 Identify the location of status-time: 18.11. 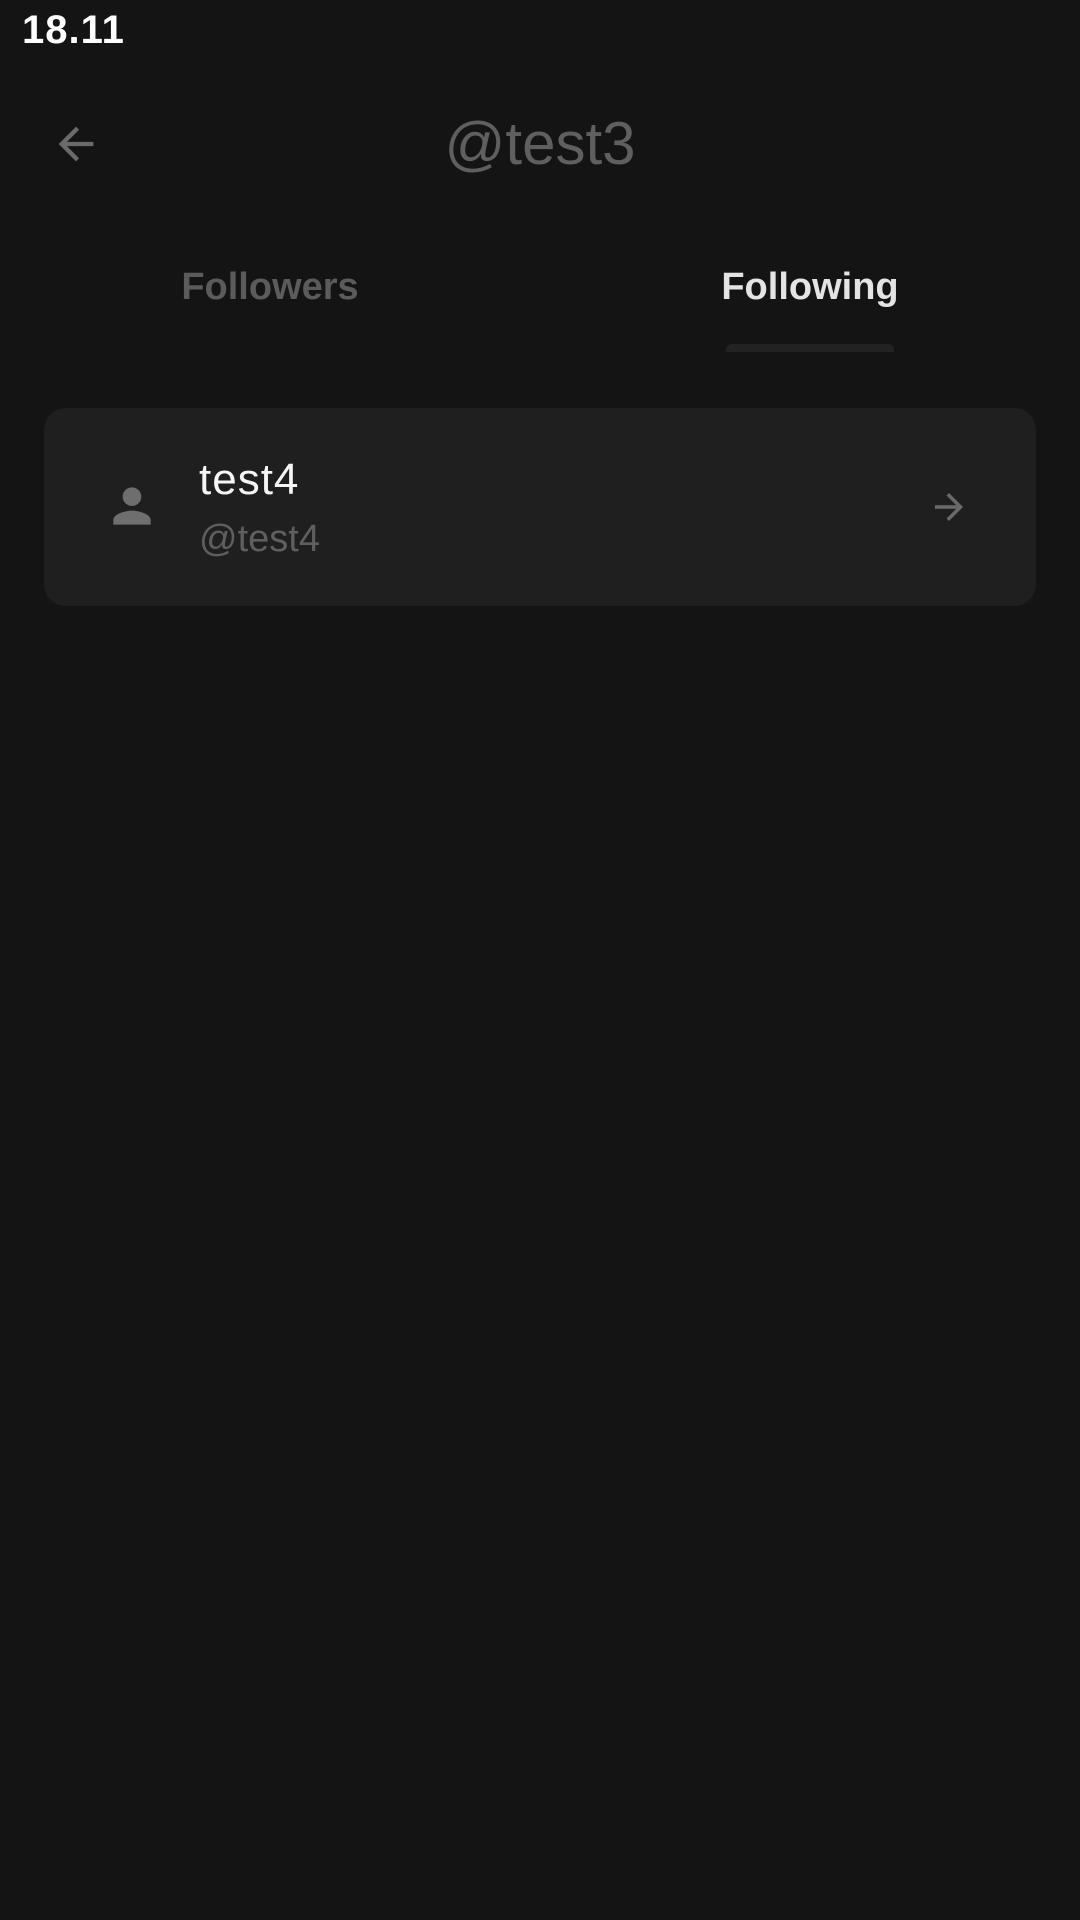
(73, 30).